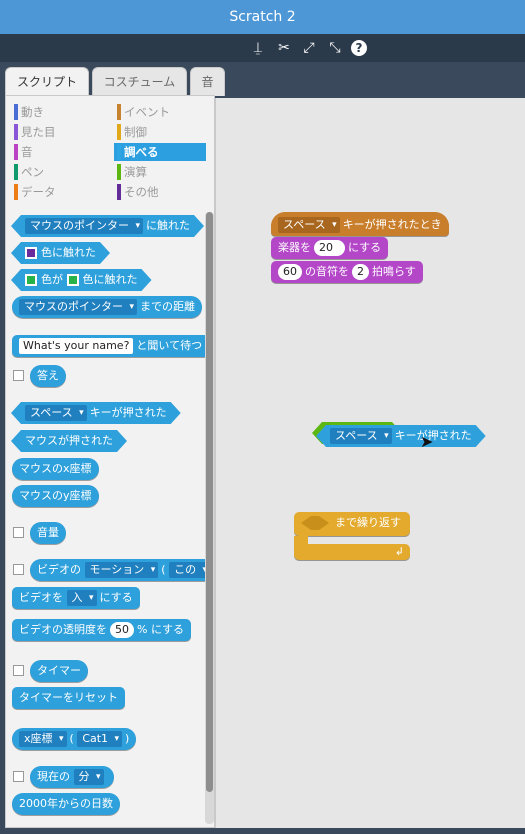 This screenshot has width=525, height=834. Describe the element at coordinates (72, 777) in the screenshot. I see `block-current-time: 現在の 分` at that location.